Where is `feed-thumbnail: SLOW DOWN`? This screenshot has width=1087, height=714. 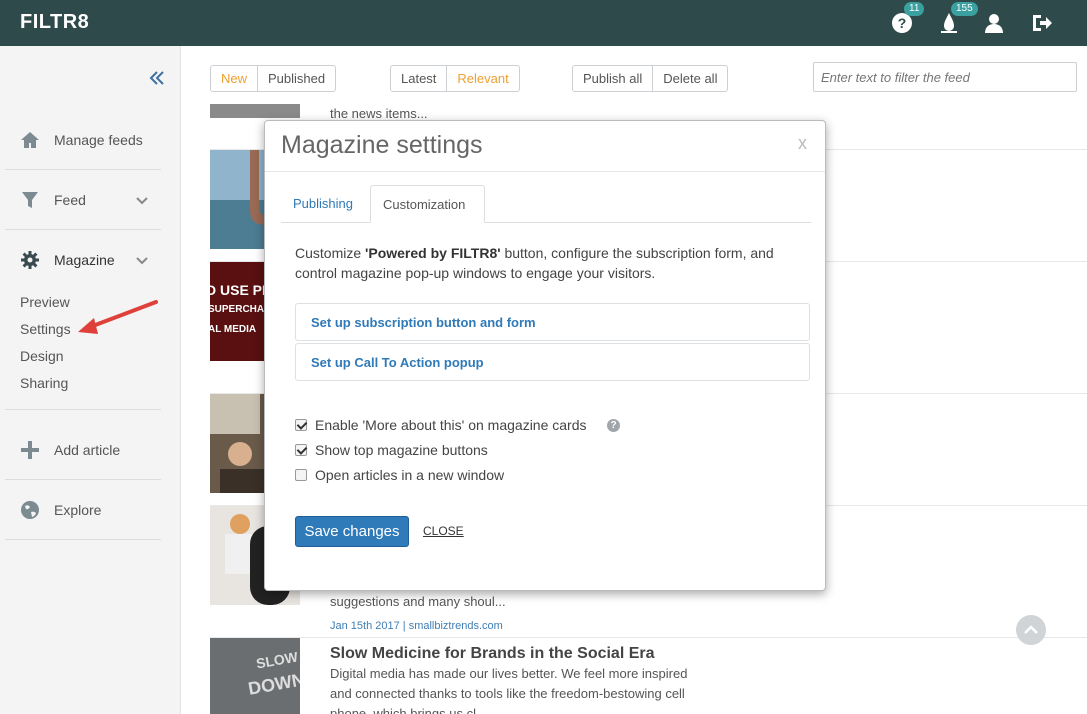 feed-thumbnail: SLOW DOWN is located at coordinates (255, 676).